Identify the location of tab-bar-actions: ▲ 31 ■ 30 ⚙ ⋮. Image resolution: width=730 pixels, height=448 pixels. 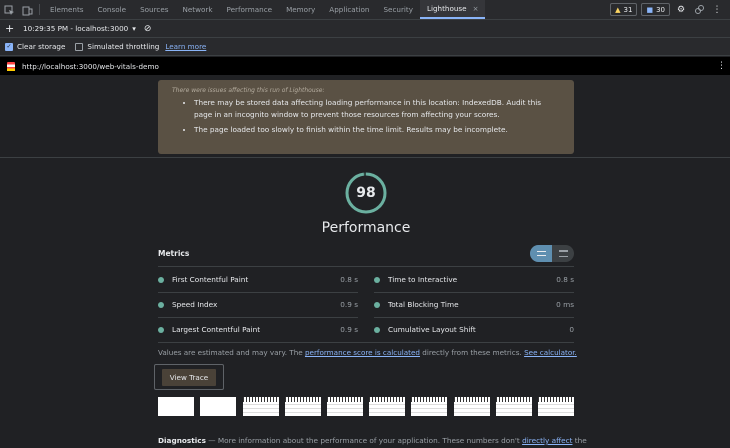
(670, 9).